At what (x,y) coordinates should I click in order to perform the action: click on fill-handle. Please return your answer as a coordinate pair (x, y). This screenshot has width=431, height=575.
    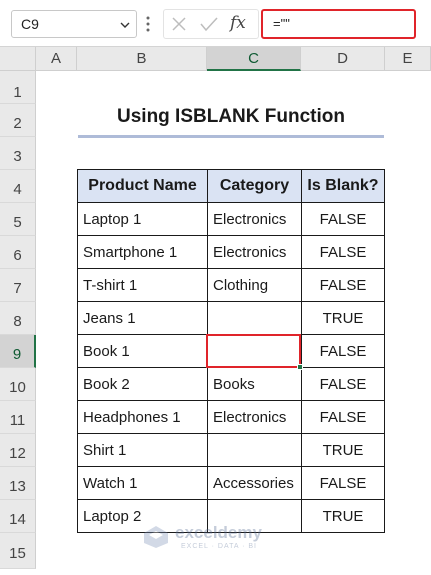
    Looking at the image, I should click on (300, 367).